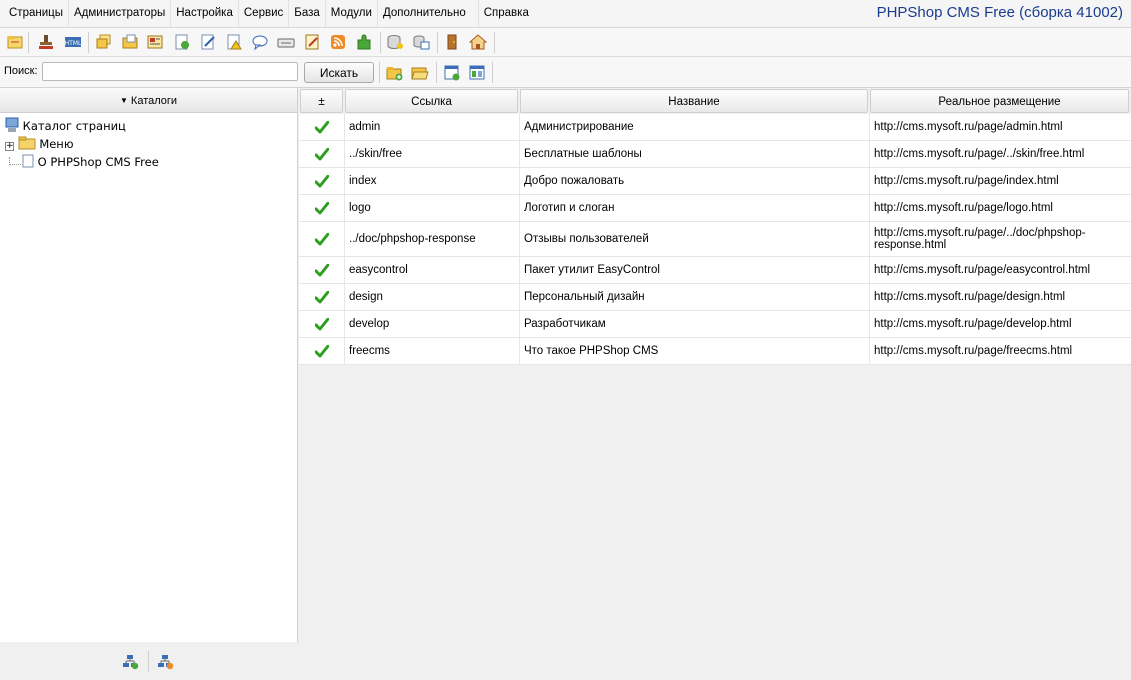 This screenshot has width=1131, height=680. I want to click on comments-icon, so click(260, 42).